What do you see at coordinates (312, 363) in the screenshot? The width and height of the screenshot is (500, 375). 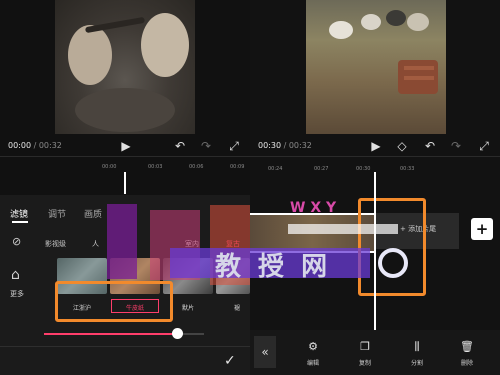 I see `tool-label: 编辑` at bounding box center [312, 363].